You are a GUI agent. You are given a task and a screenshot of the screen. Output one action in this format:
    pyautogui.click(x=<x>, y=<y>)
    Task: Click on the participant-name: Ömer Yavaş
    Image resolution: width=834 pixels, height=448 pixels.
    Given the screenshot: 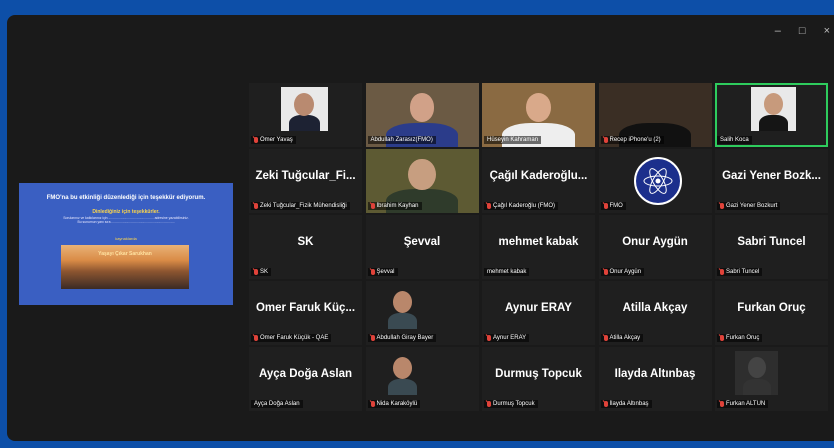 What is the action you would take?
    pyautogui.click(x=276, y=140)
    